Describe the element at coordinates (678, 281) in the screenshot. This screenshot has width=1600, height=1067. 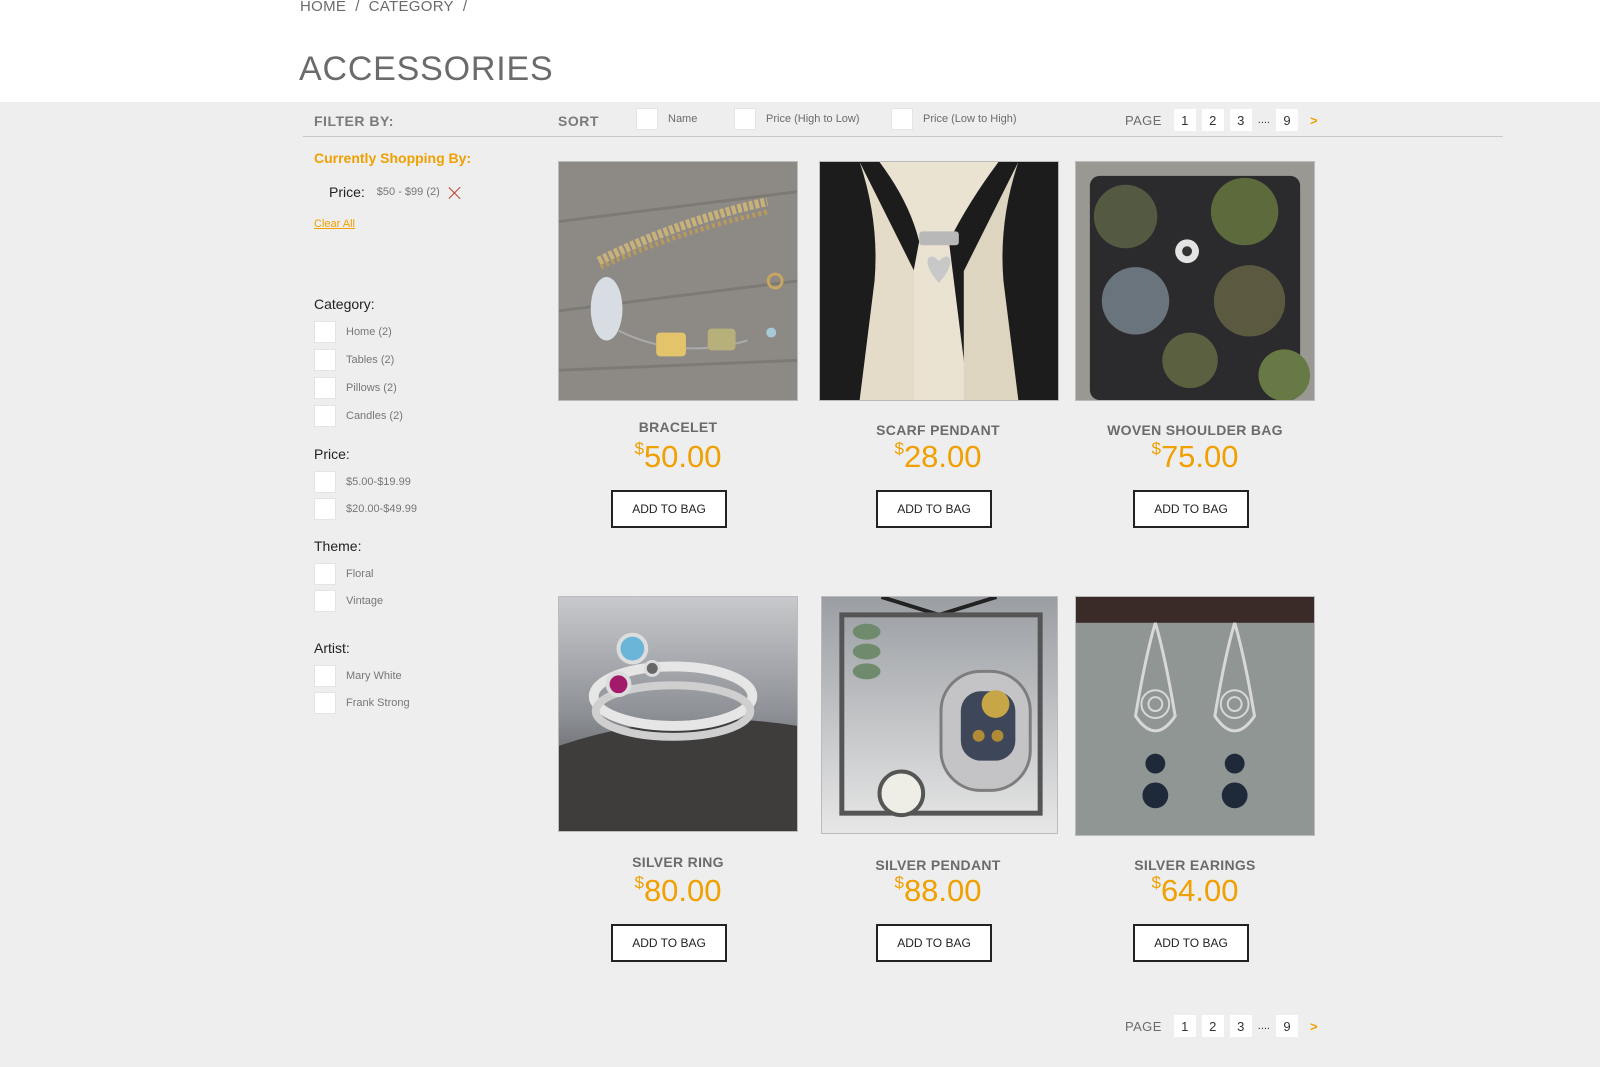
I see `bracelet-photo-icon` at that location.